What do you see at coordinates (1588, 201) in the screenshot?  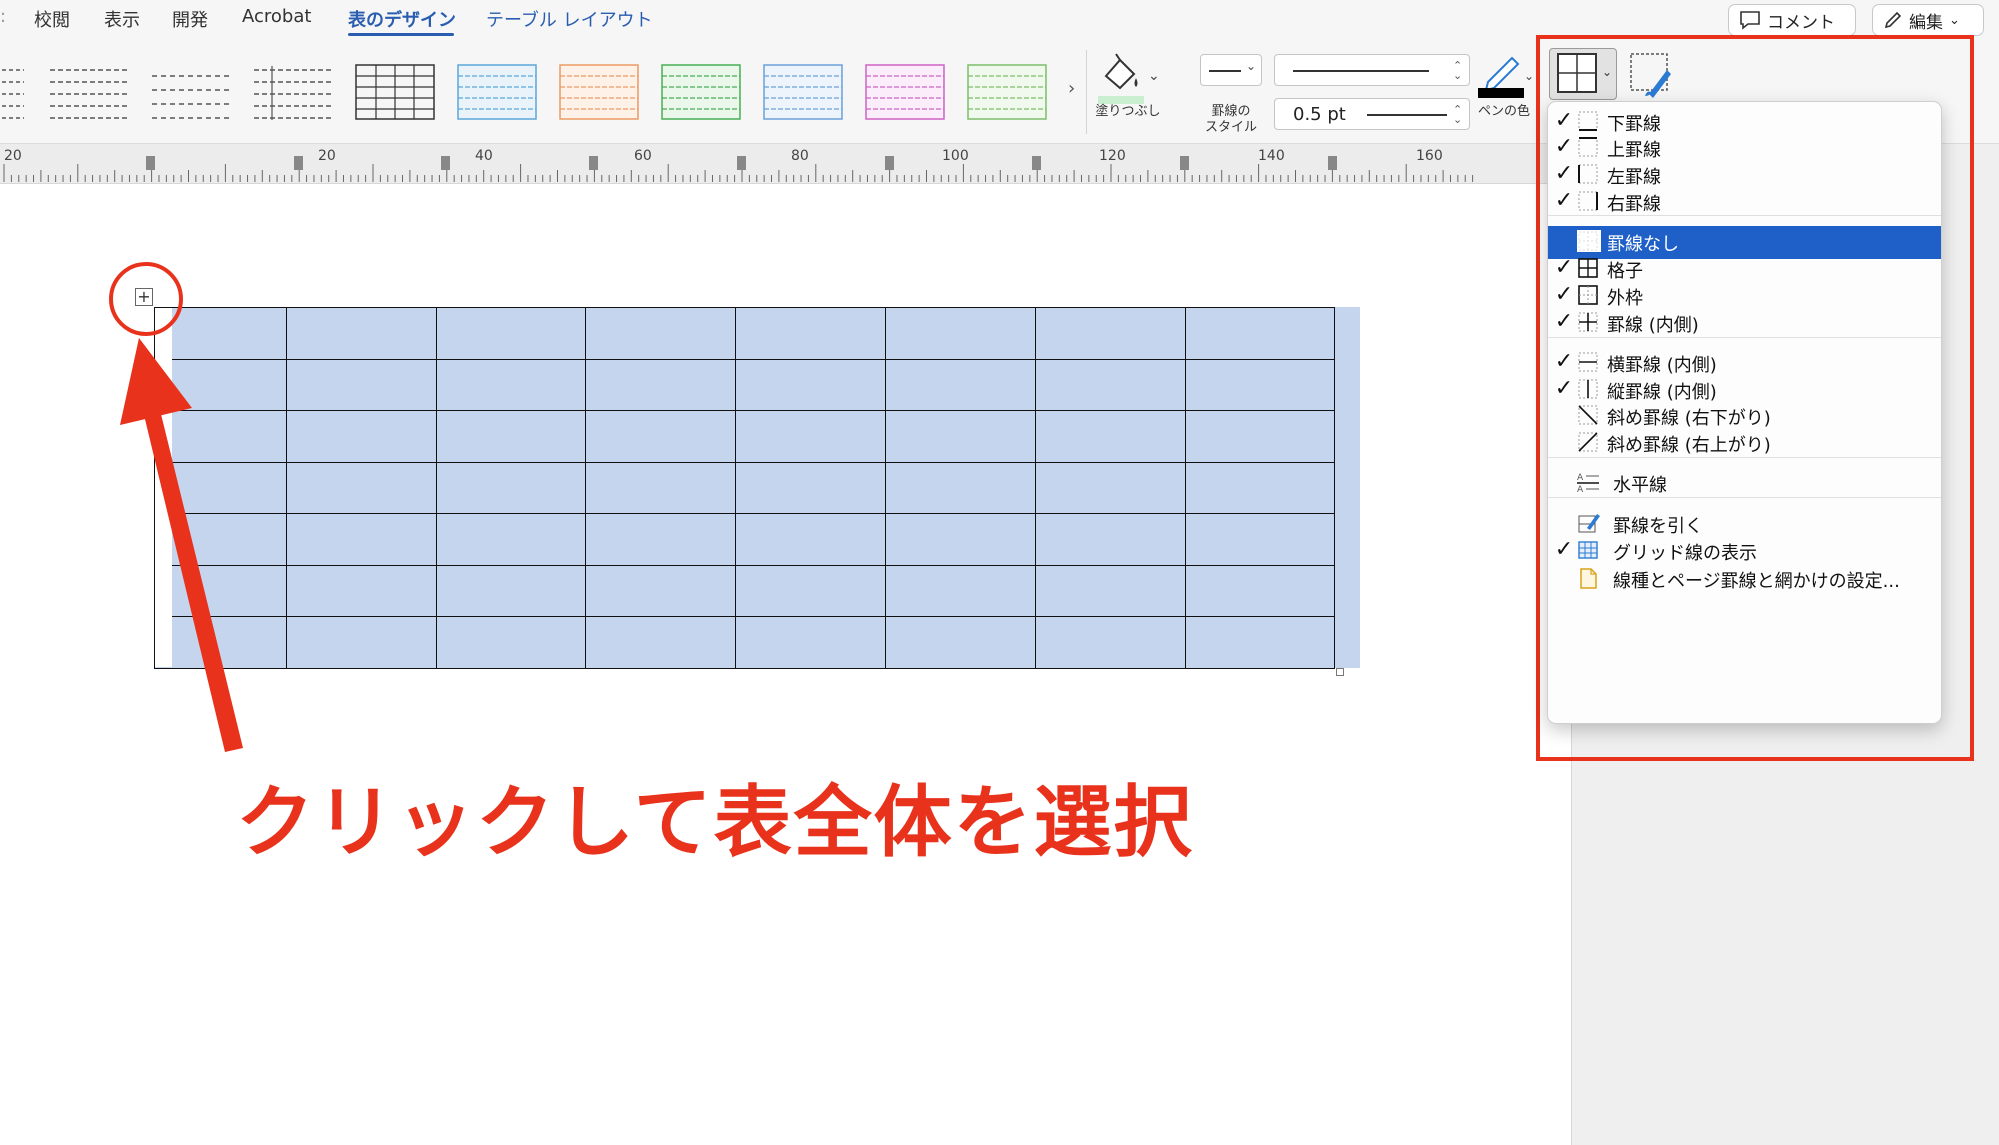 I see `right-border-icon` at bounding box center [1588, 201].